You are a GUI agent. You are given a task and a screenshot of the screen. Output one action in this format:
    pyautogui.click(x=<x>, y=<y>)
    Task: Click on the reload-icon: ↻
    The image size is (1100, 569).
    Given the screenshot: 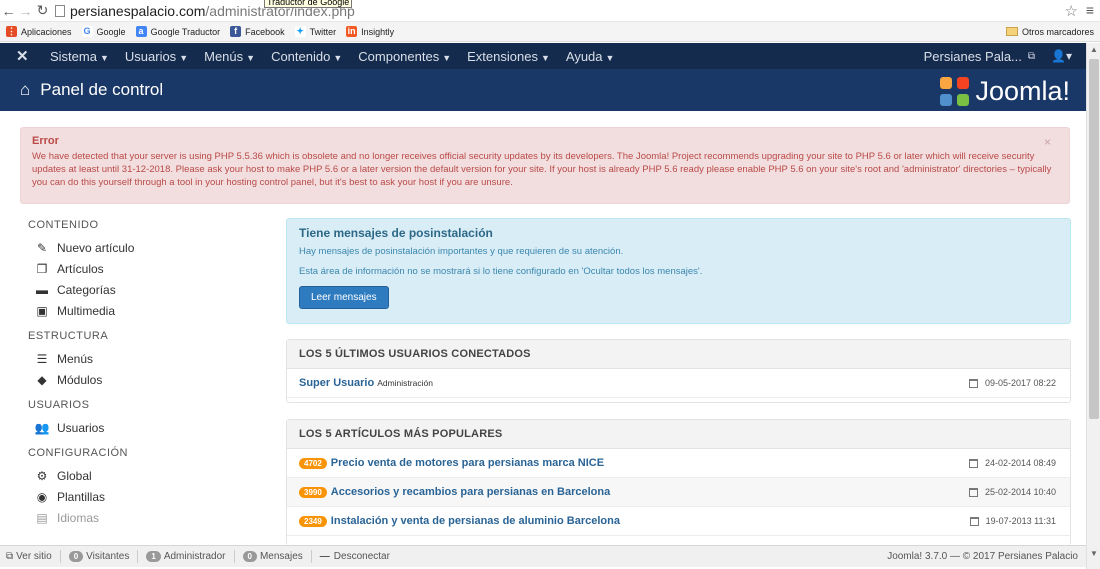 What is the action you would take?
    pyautogui.click(x=42, y=10)
    